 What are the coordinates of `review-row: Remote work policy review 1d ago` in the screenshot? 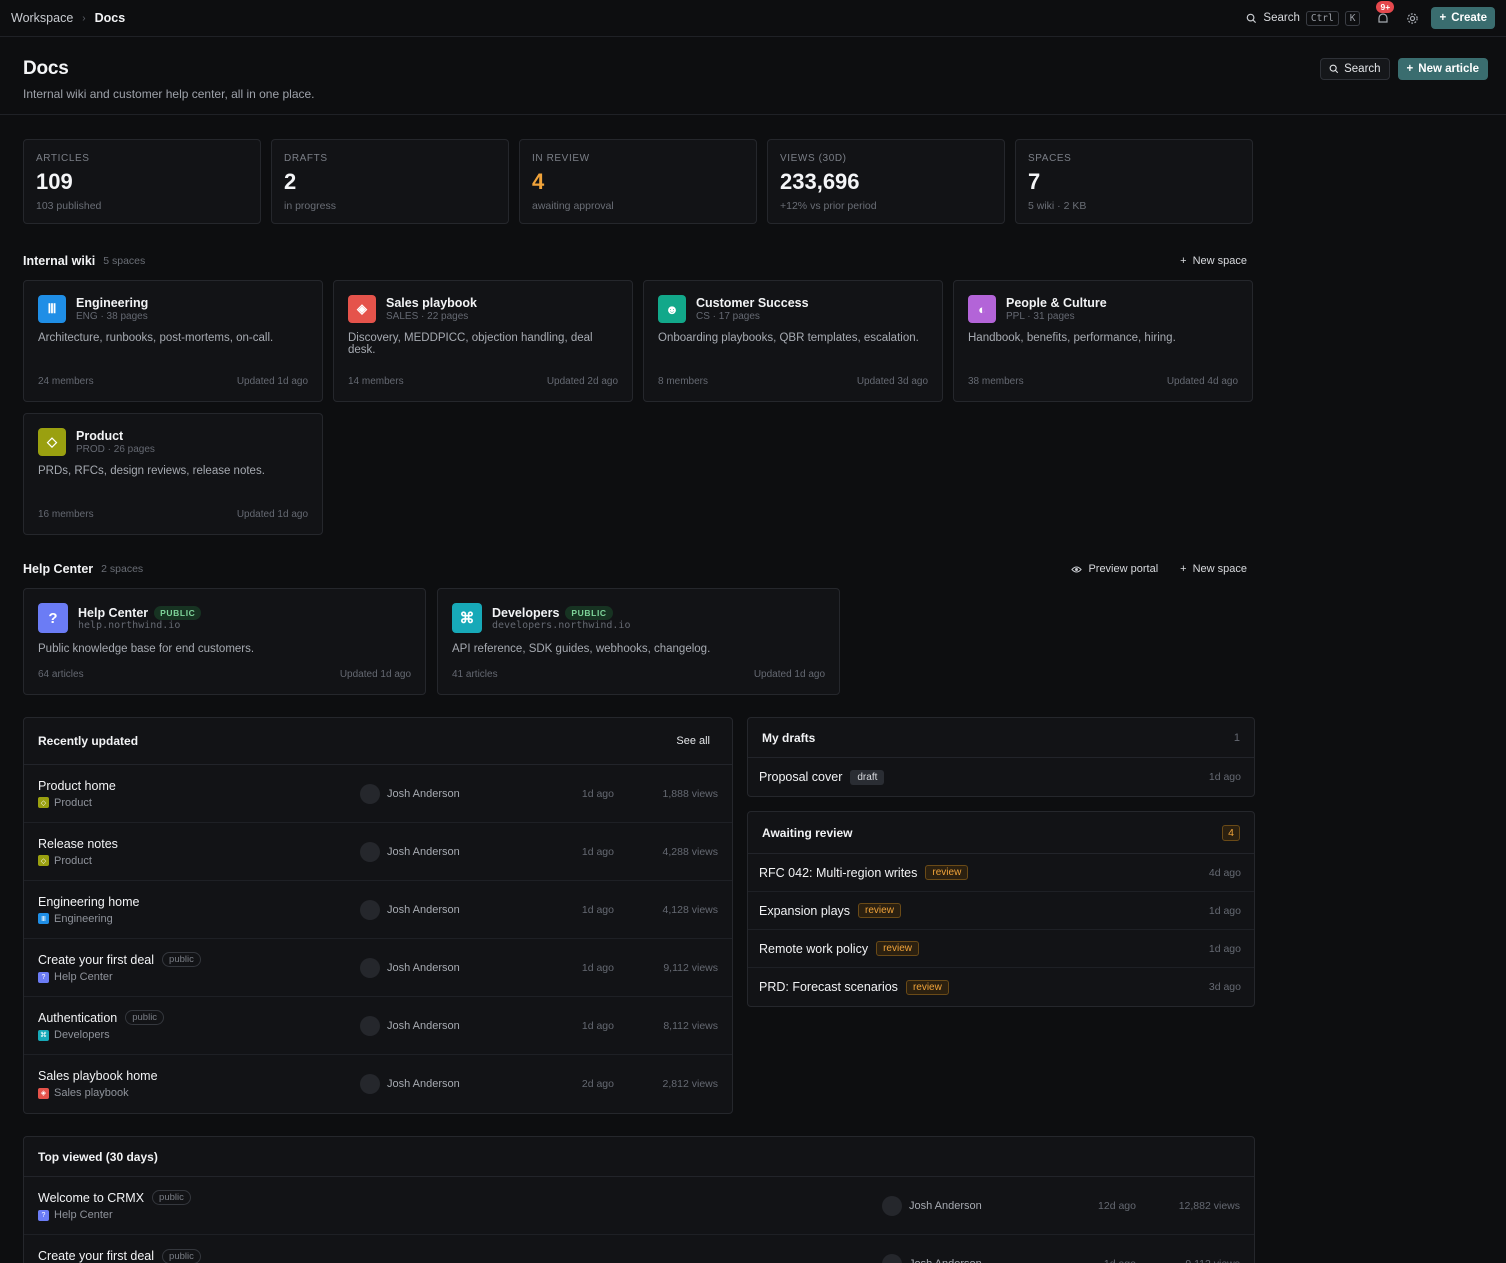 It's located at (1001, 949).